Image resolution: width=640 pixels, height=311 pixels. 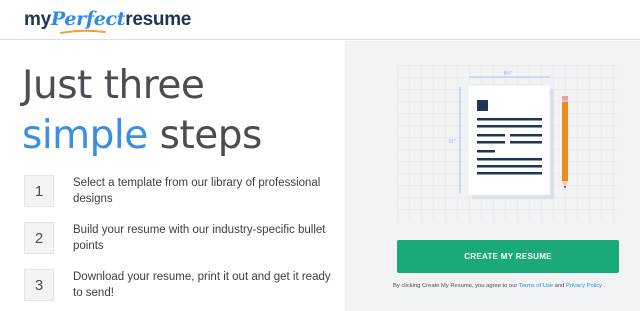 What do you see at coordinates (39, 285) in the screenshot?
I see `step-number: 3` at bounding box center [39, 285].